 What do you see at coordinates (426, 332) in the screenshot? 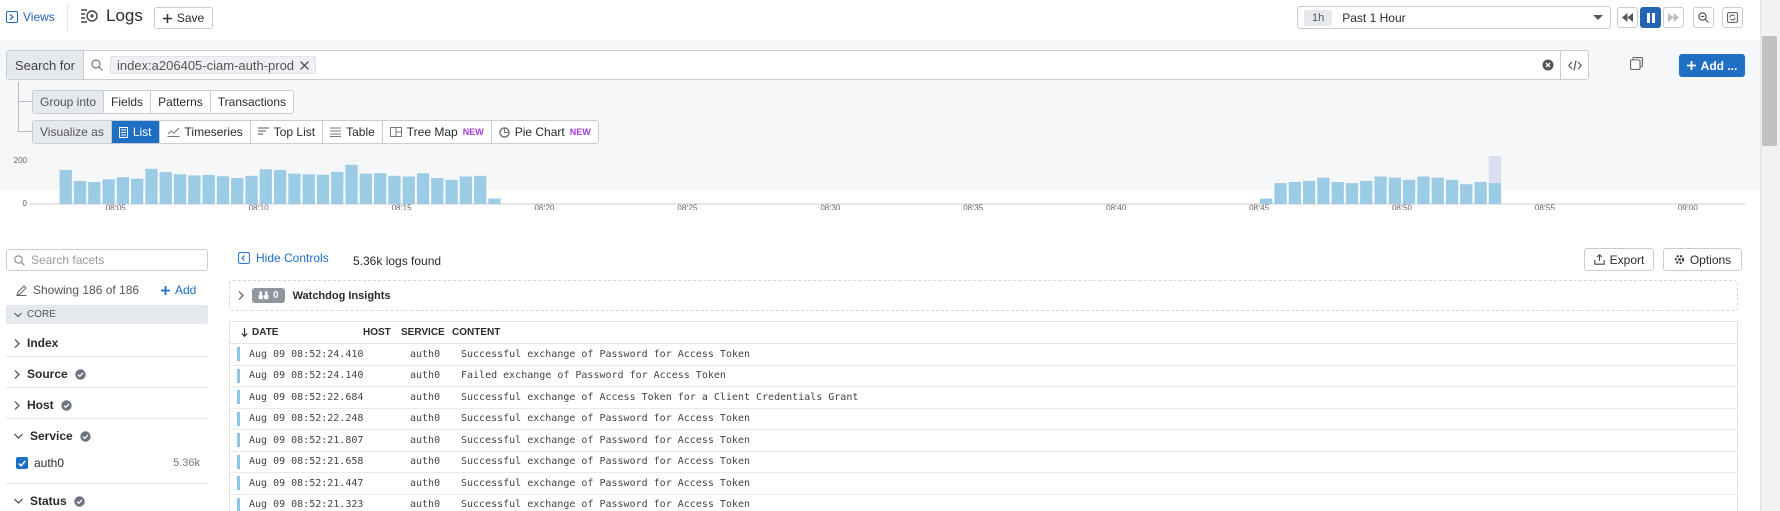
I see `column-service: SERVICE` at bounding box center [426, 332].